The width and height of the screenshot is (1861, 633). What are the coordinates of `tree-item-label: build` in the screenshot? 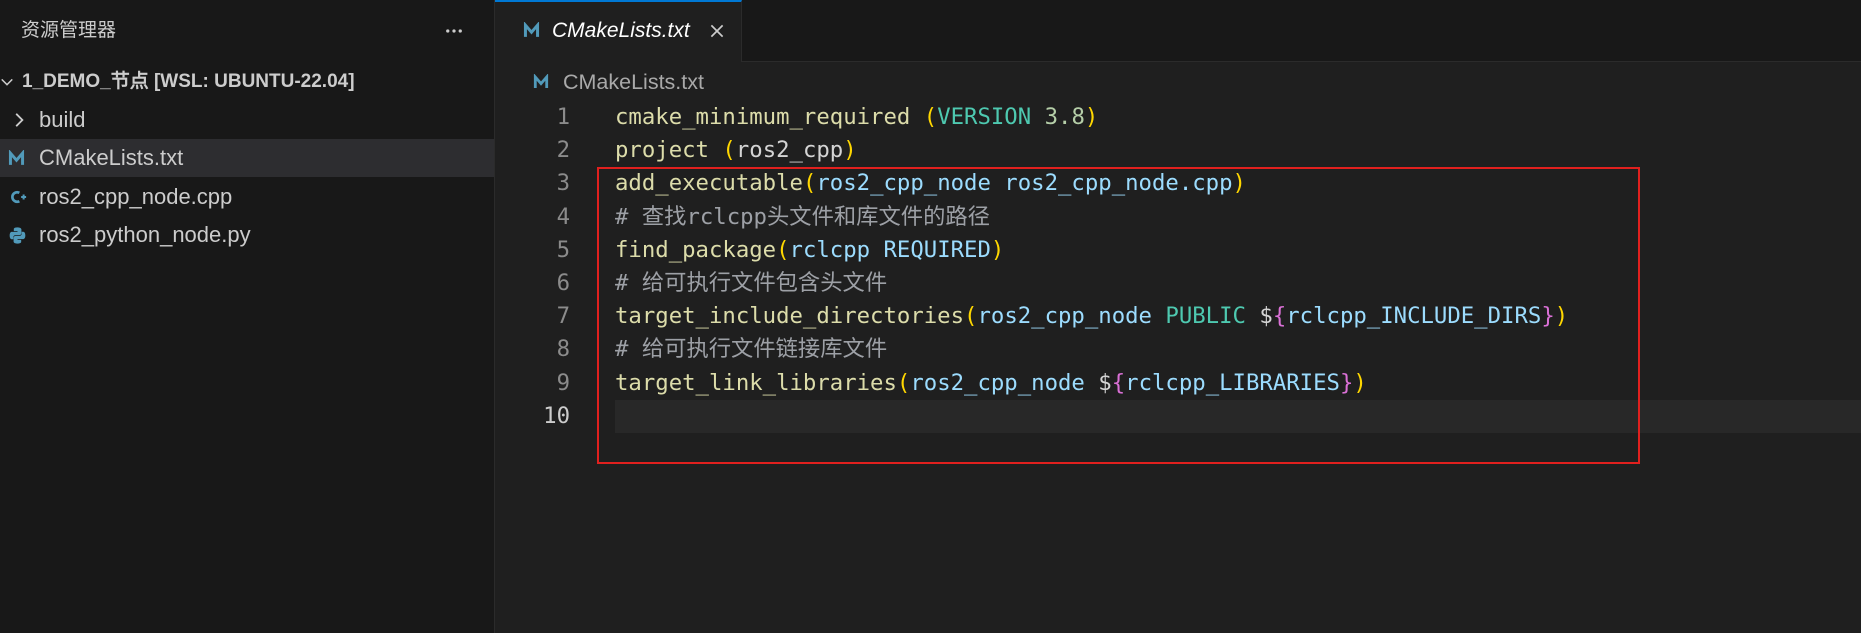 It's located at (62, 119).